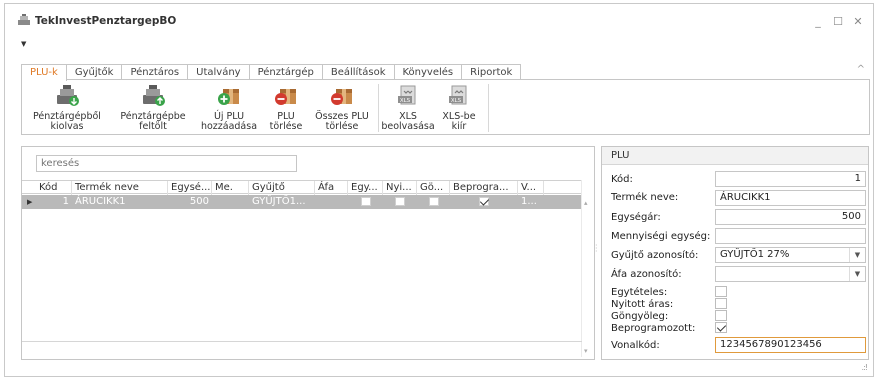 This screenshot has height=382, width=879. I want to click on cell-termek-neve: ÁRUCIKK1, so click(120, 202).